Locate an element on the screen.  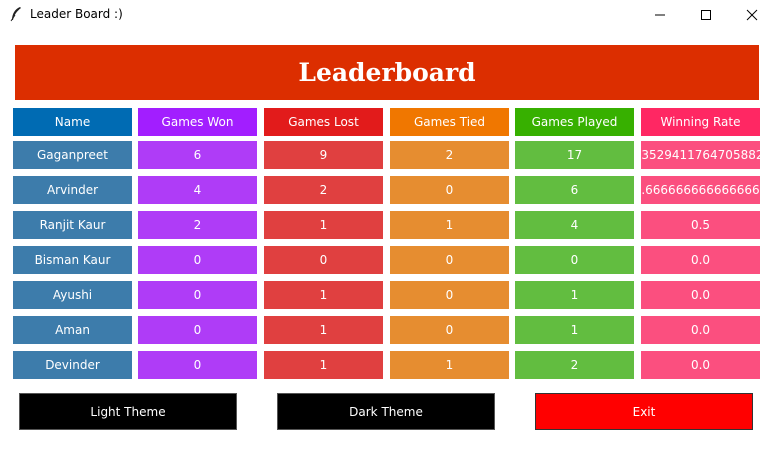
minimize-button is located at coordinates (660, 15).